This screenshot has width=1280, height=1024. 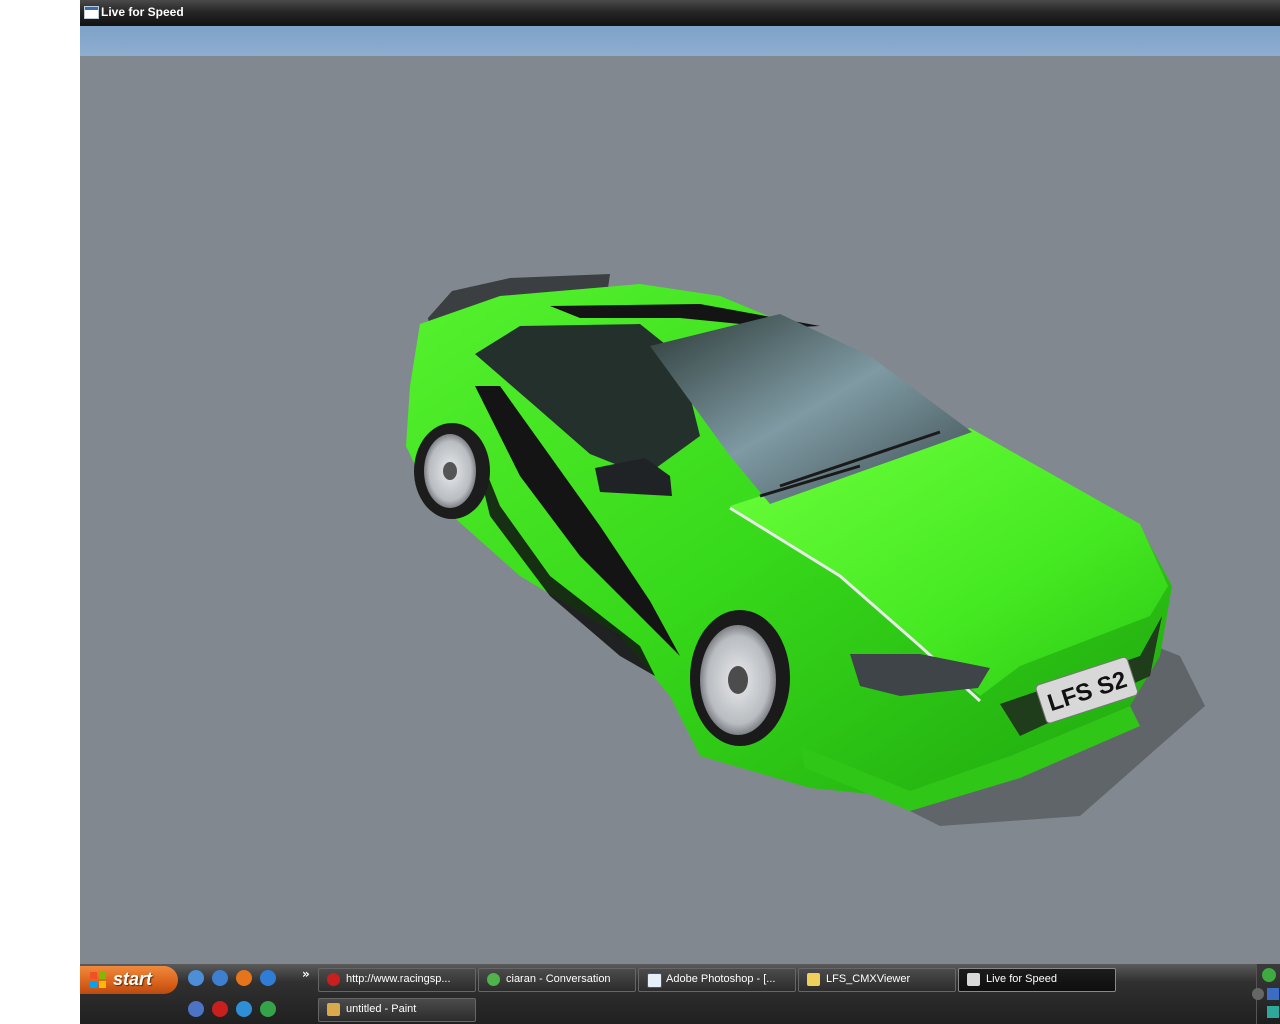 I want to click on task-label: ciaran - Conversation, so click(x=558, y=979).